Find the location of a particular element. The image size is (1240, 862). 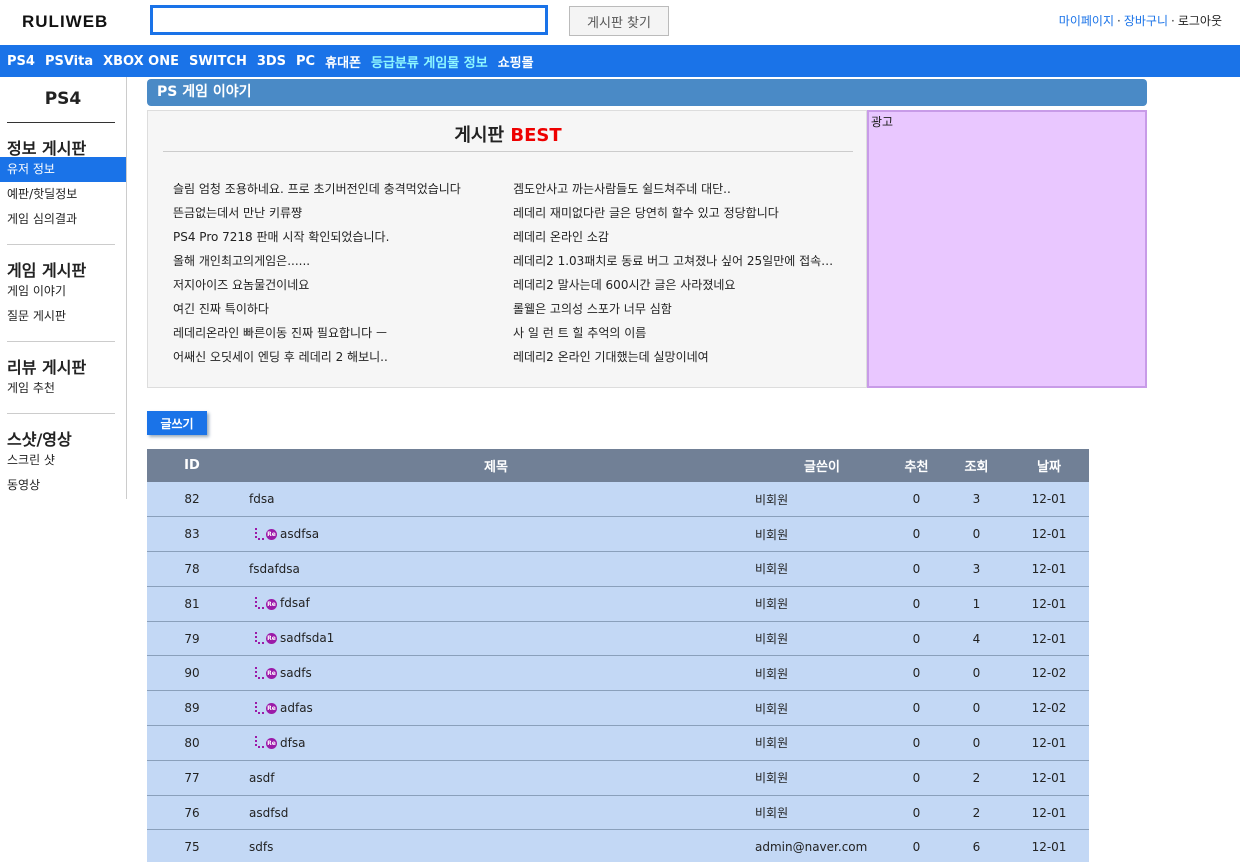

best-post-link: 사 일 런 트 힐 추억의 이름 is located at coordinates (678, 333).